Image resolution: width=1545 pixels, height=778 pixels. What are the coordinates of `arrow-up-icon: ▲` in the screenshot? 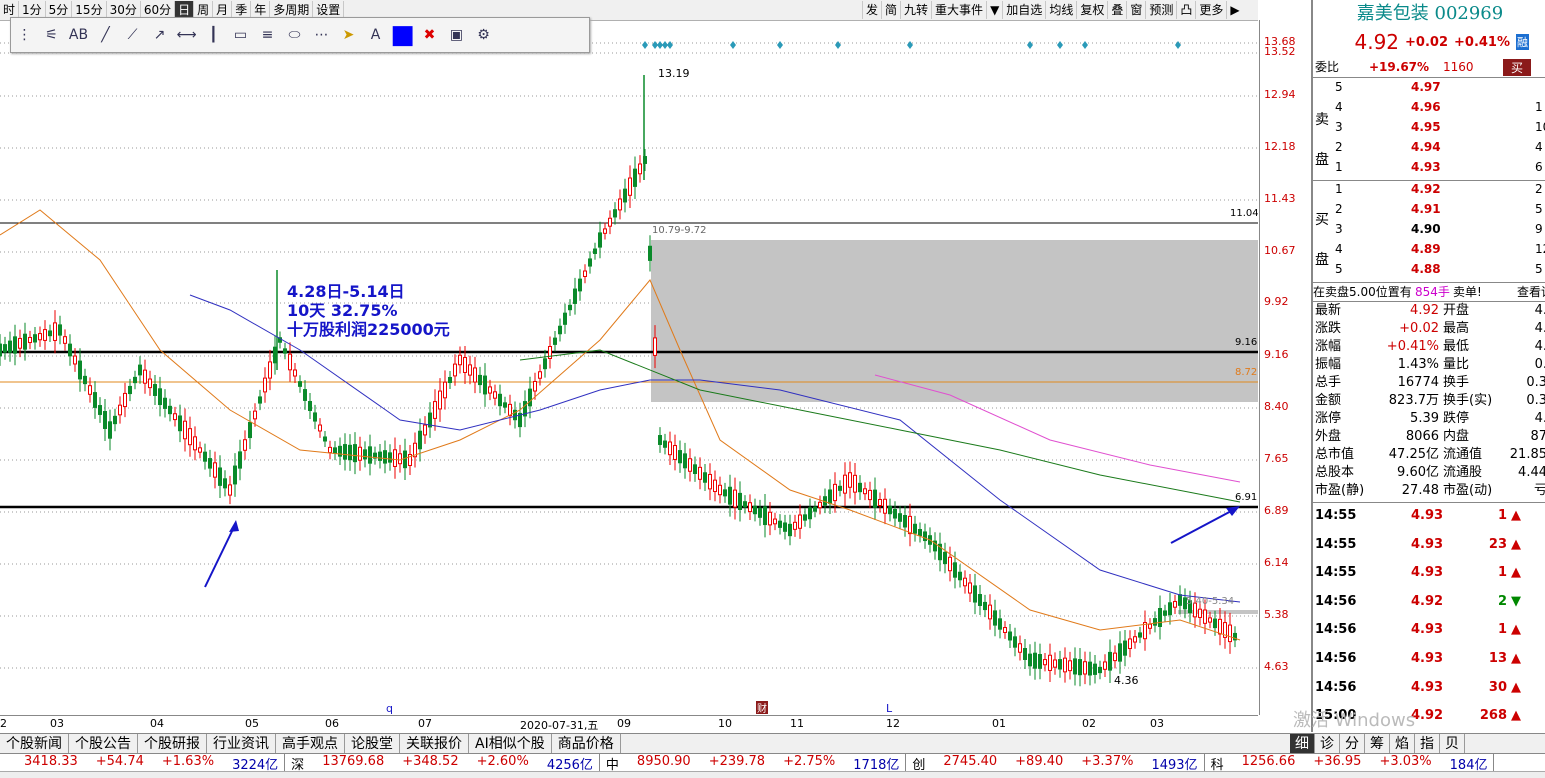 It's located at (1516, 515).